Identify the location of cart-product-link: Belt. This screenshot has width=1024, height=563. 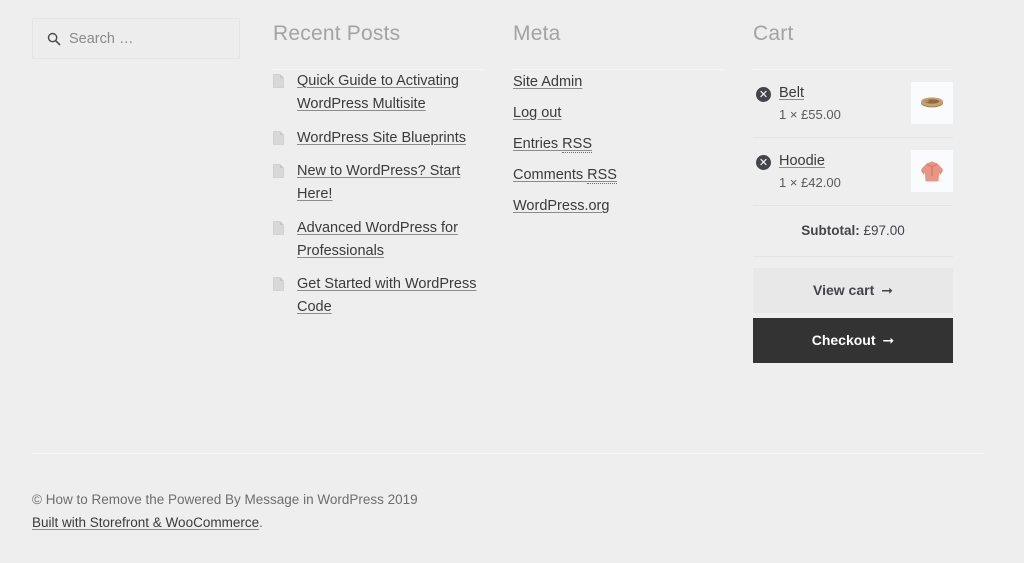
(791, 93).